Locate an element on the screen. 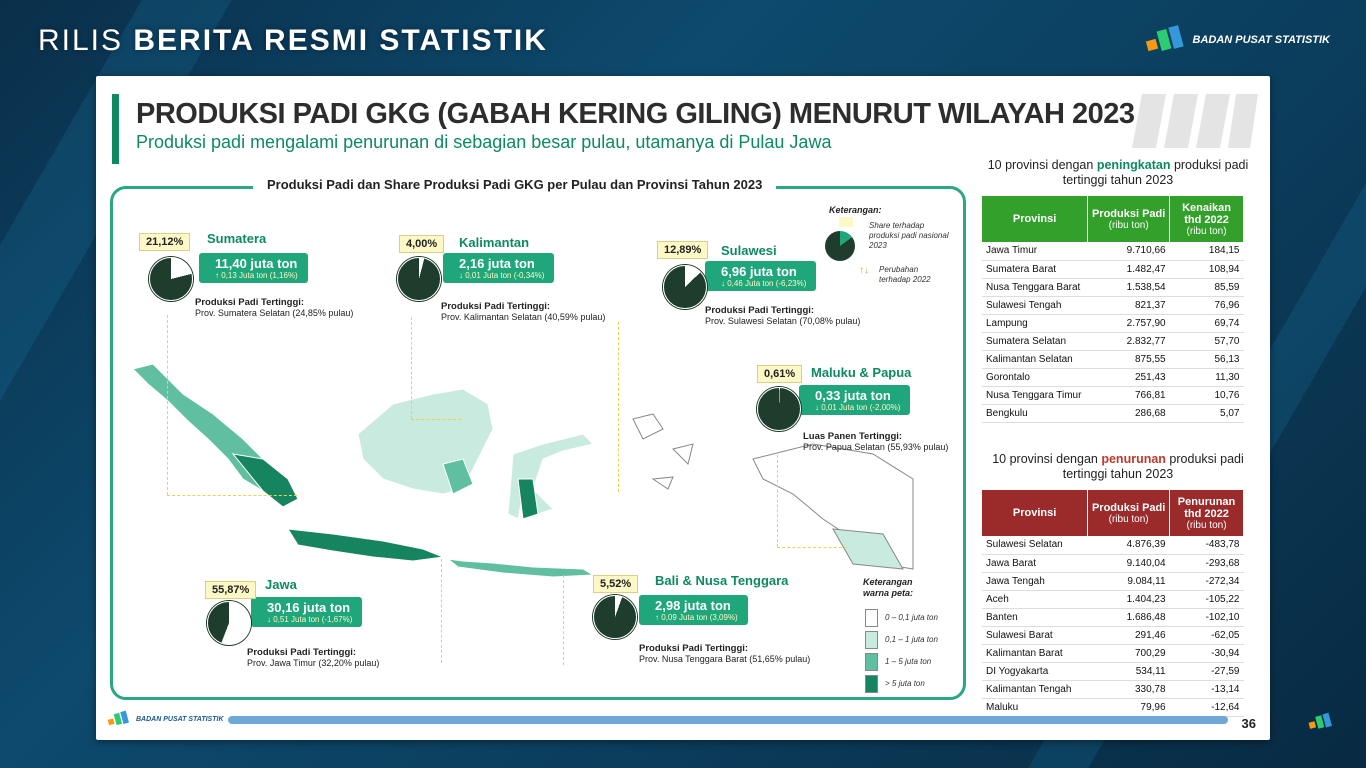 The image size is (1366, 768). cell-province: Lampung is located at coordinates (1035, 323).